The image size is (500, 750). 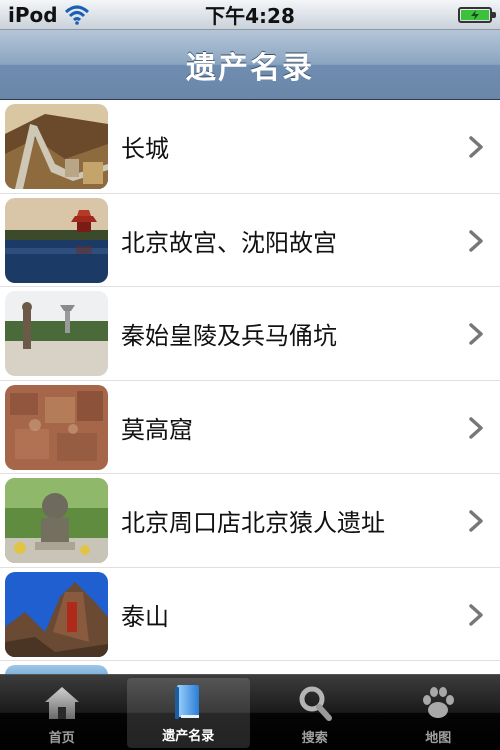 I want to click on tab-home: 首页, so click(x=62, y=712).